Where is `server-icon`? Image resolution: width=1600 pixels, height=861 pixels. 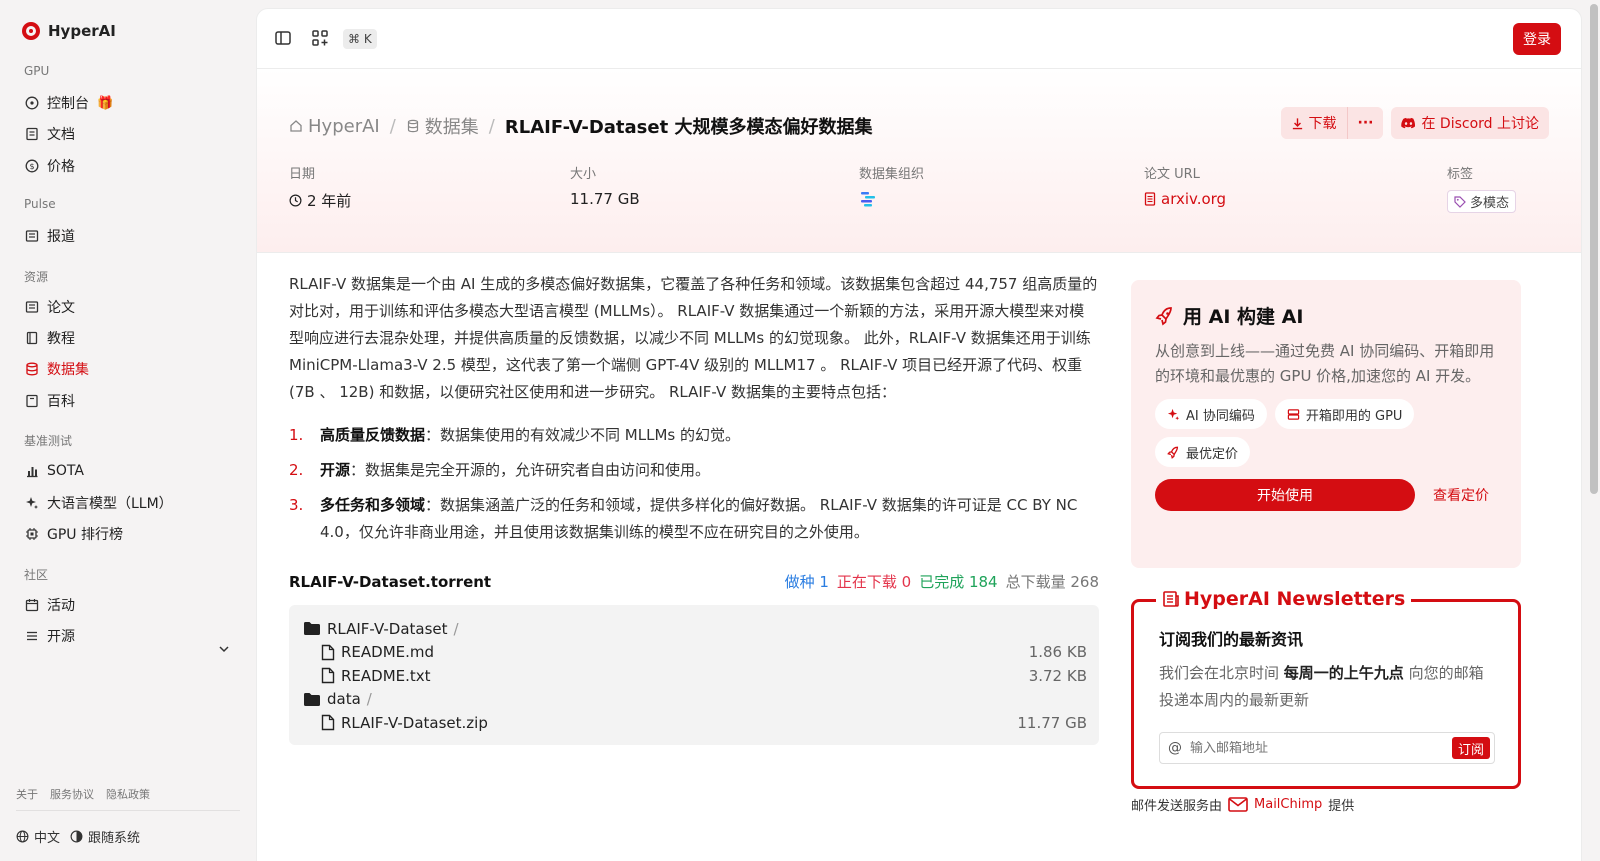
server-icon is located at coordinates (1293, 414).